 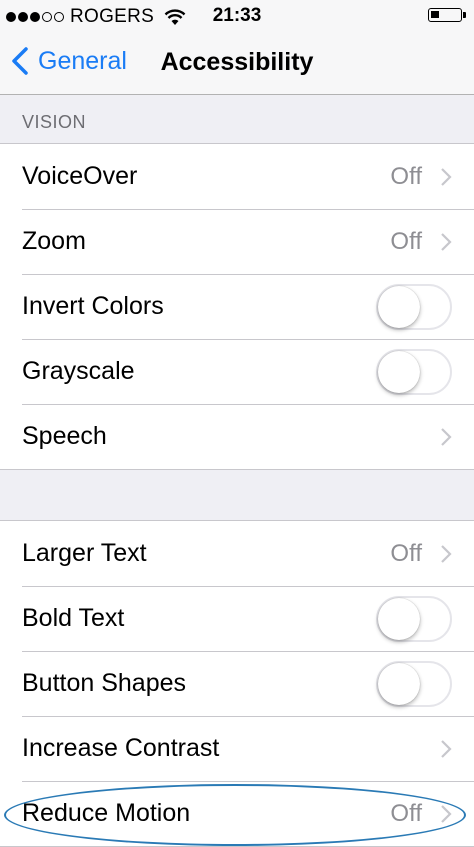 I want to click on battery-level, so click(x=435, y=14).